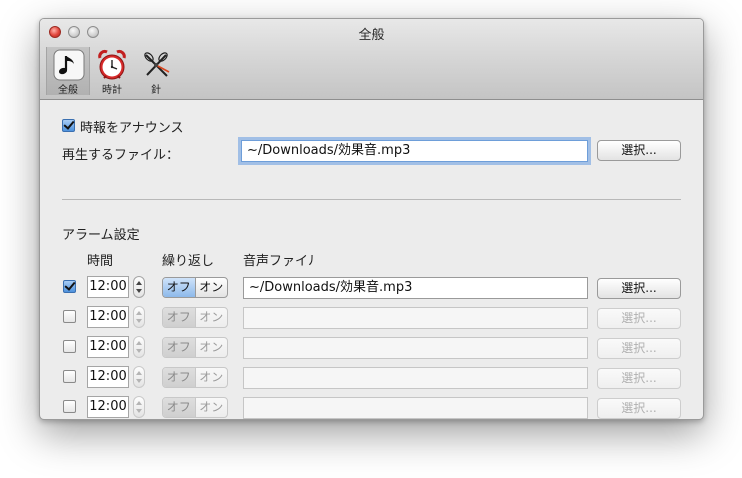 Image resolution: width=742 pixels, height=478 pixels. What do you see at coordinates (414, 151) in the screenshot?
I see `announce-file-field: ~/Downloads/効果音.mp3` at bounding box center [414, 151].